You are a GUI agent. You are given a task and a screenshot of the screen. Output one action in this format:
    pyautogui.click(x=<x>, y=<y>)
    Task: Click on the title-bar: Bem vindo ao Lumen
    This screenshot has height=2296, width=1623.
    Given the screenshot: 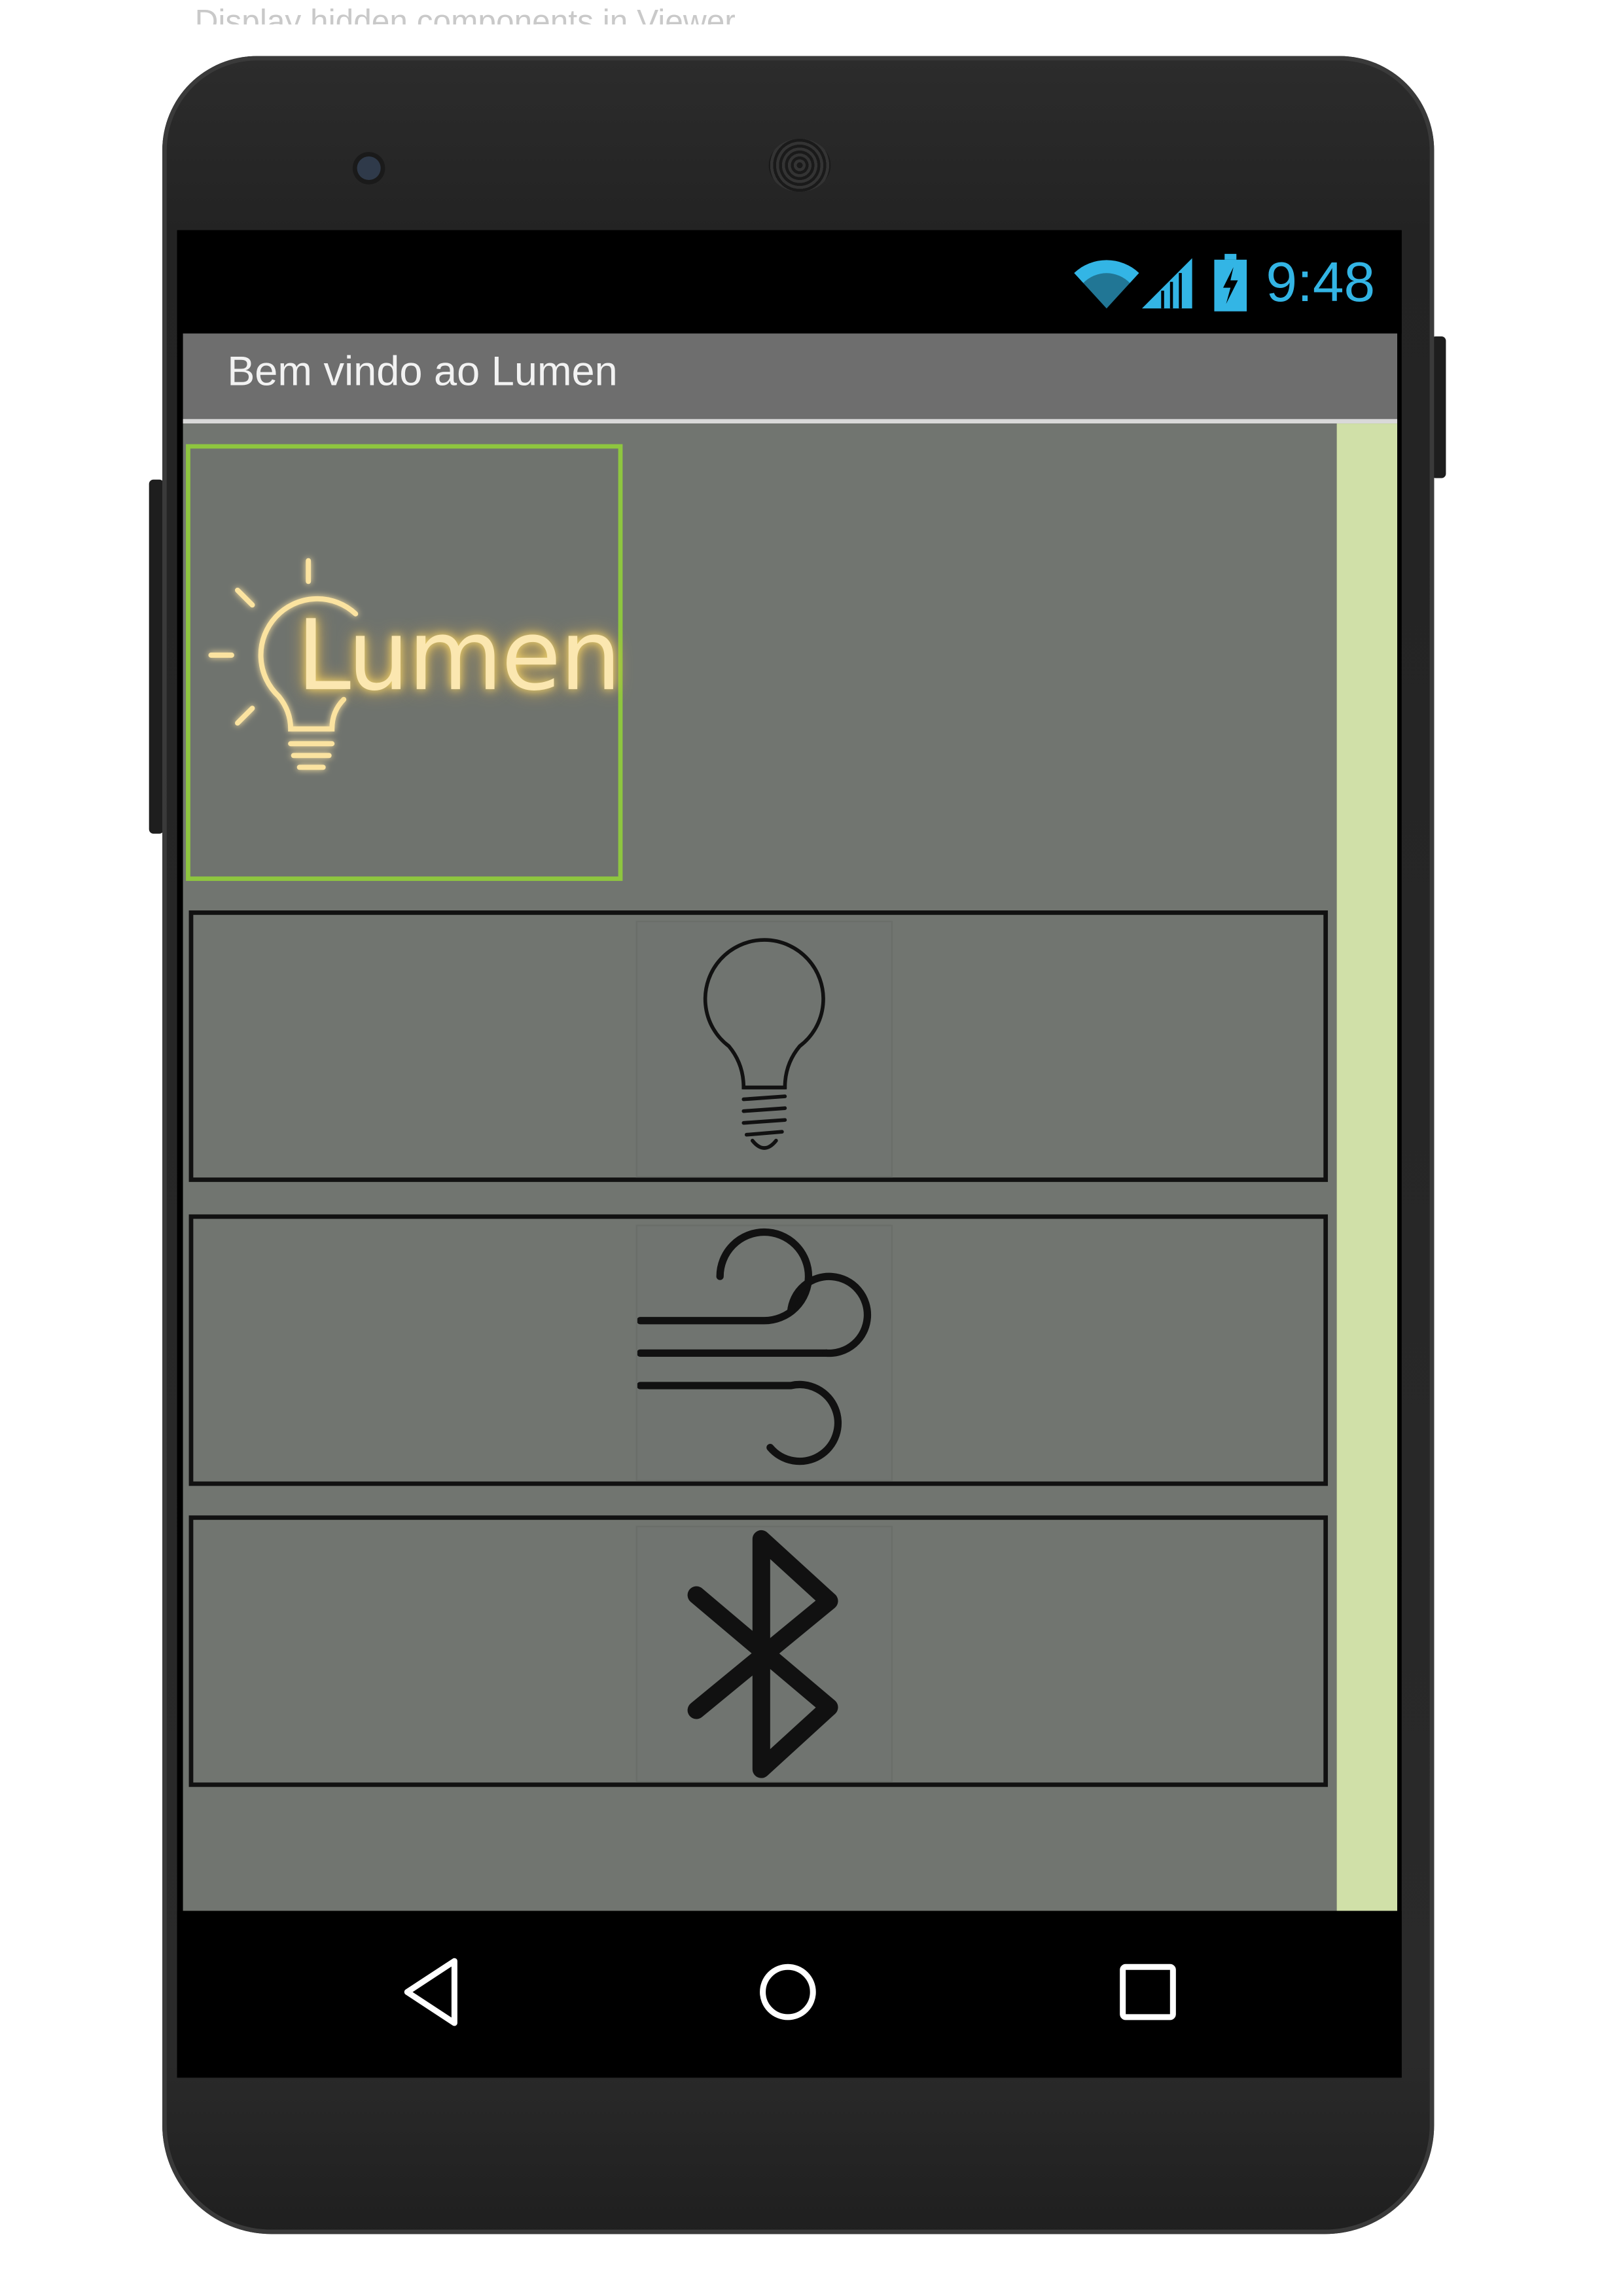 What is the action you would take?
    pyautogui.click(x=791, y=378)
    